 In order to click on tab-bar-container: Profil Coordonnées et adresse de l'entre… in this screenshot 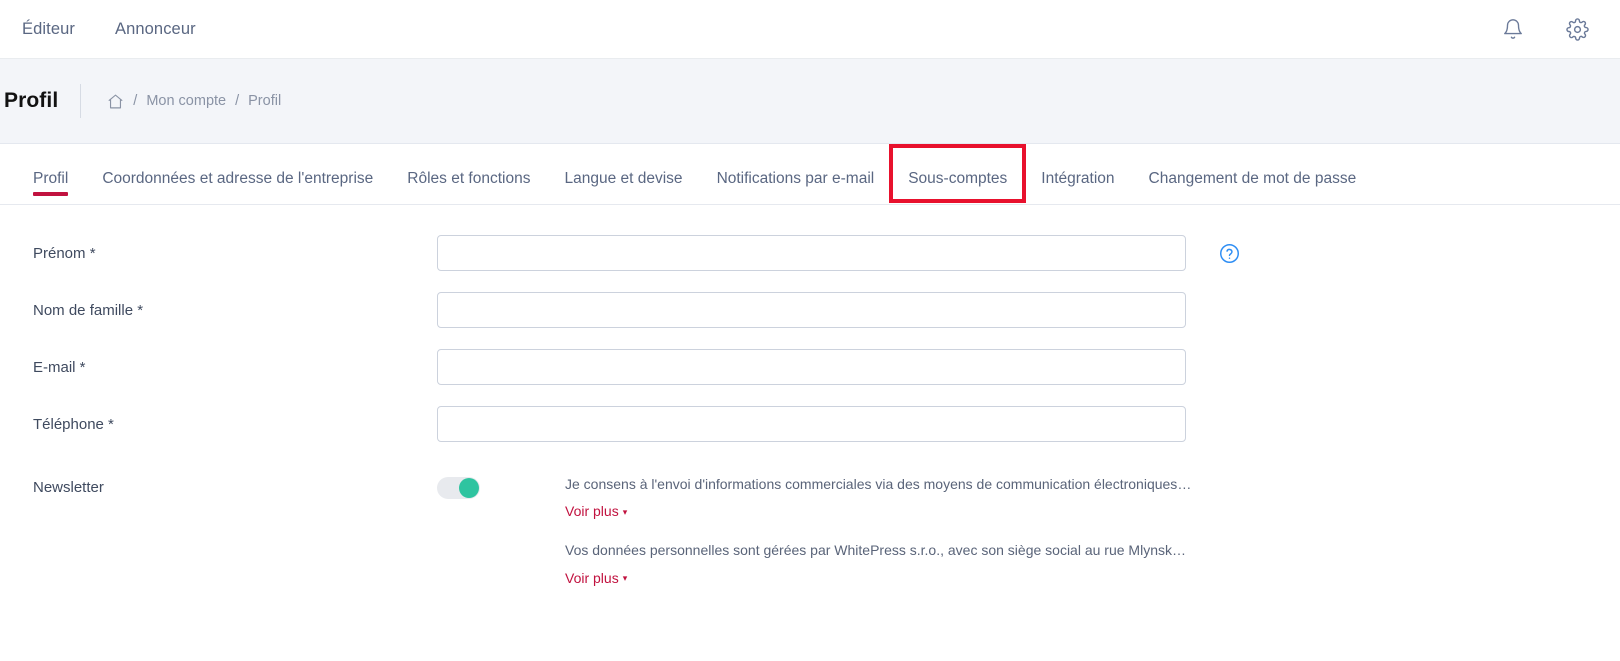, I will do `click(810, 174)`.